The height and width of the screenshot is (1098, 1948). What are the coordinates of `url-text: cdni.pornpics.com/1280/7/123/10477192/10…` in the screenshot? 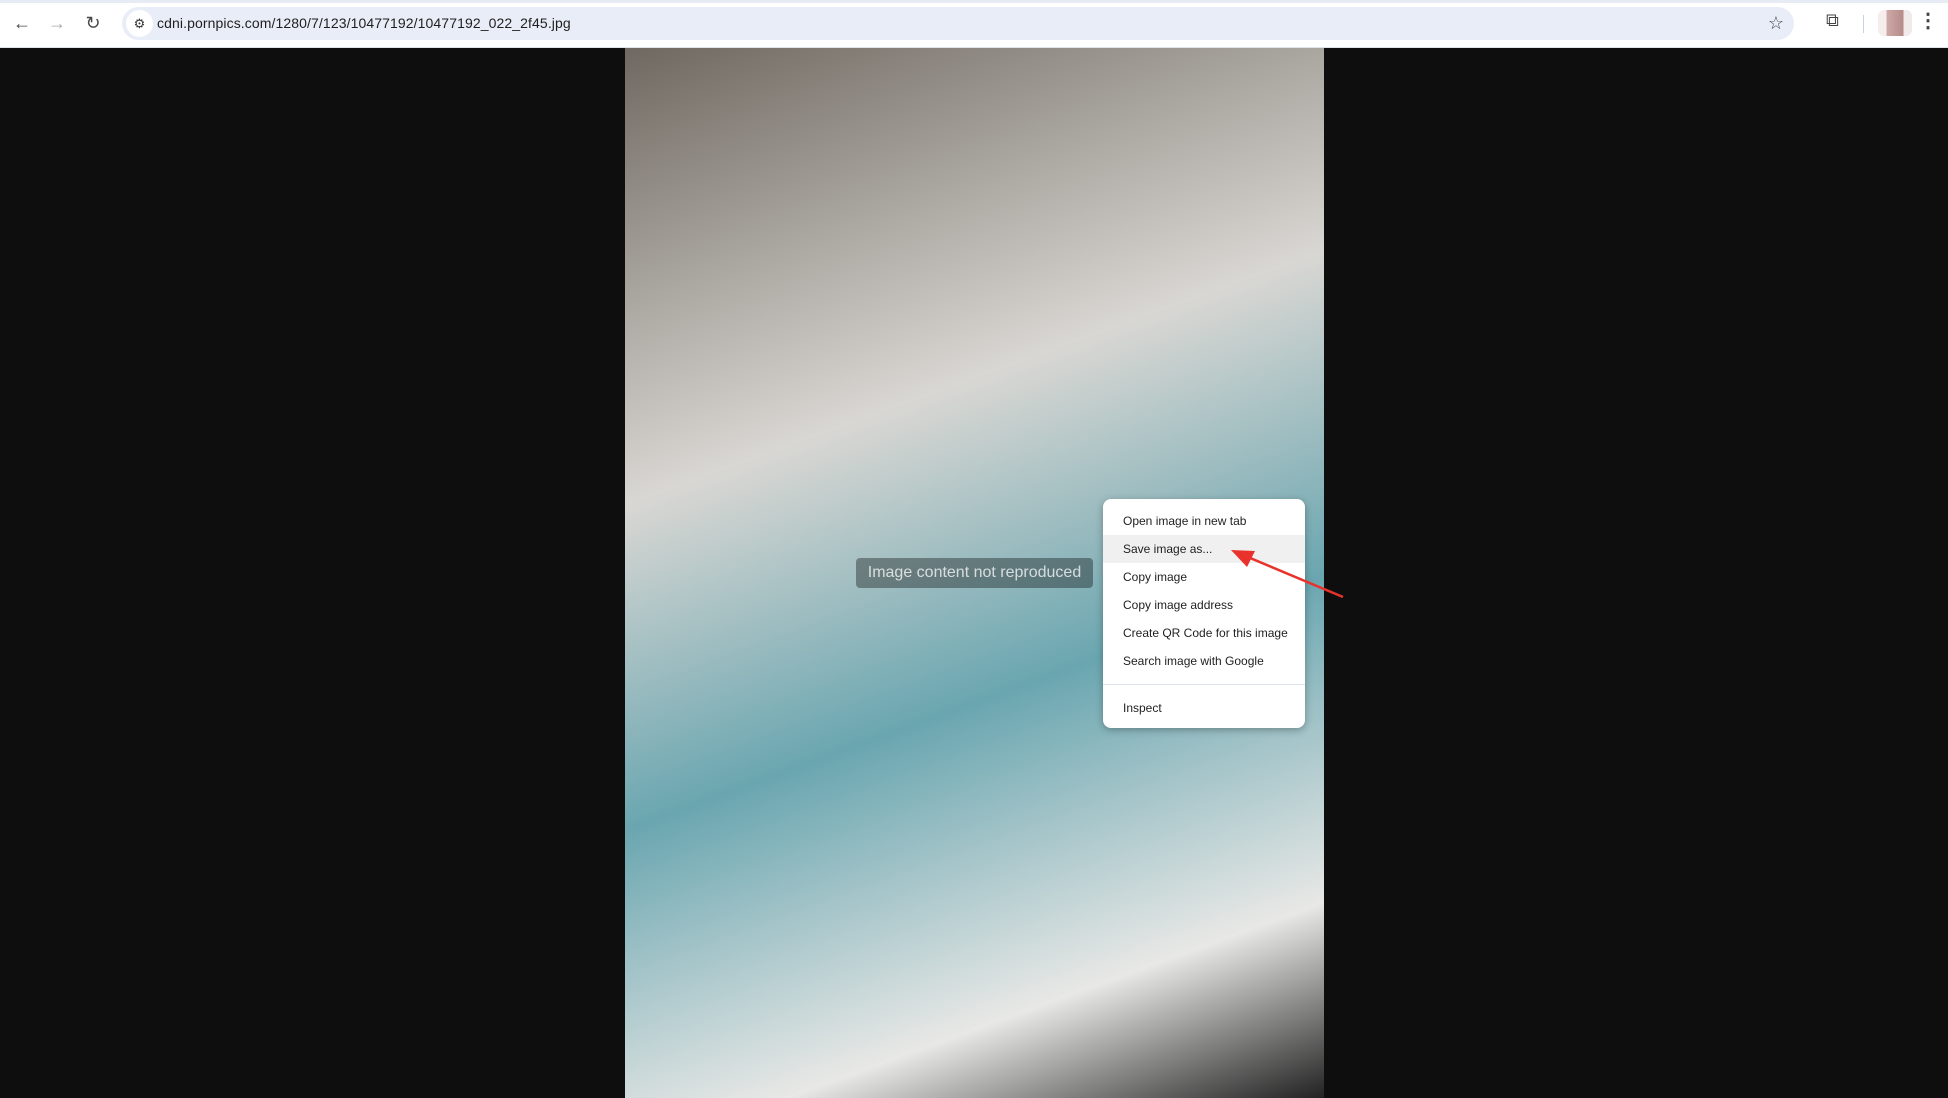 It's located at (364, 23).